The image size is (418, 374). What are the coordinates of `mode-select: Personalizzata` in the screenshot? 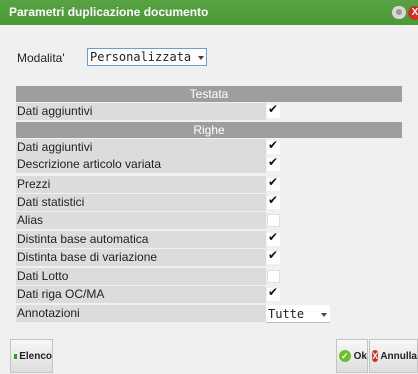 It's located at (147, 57).